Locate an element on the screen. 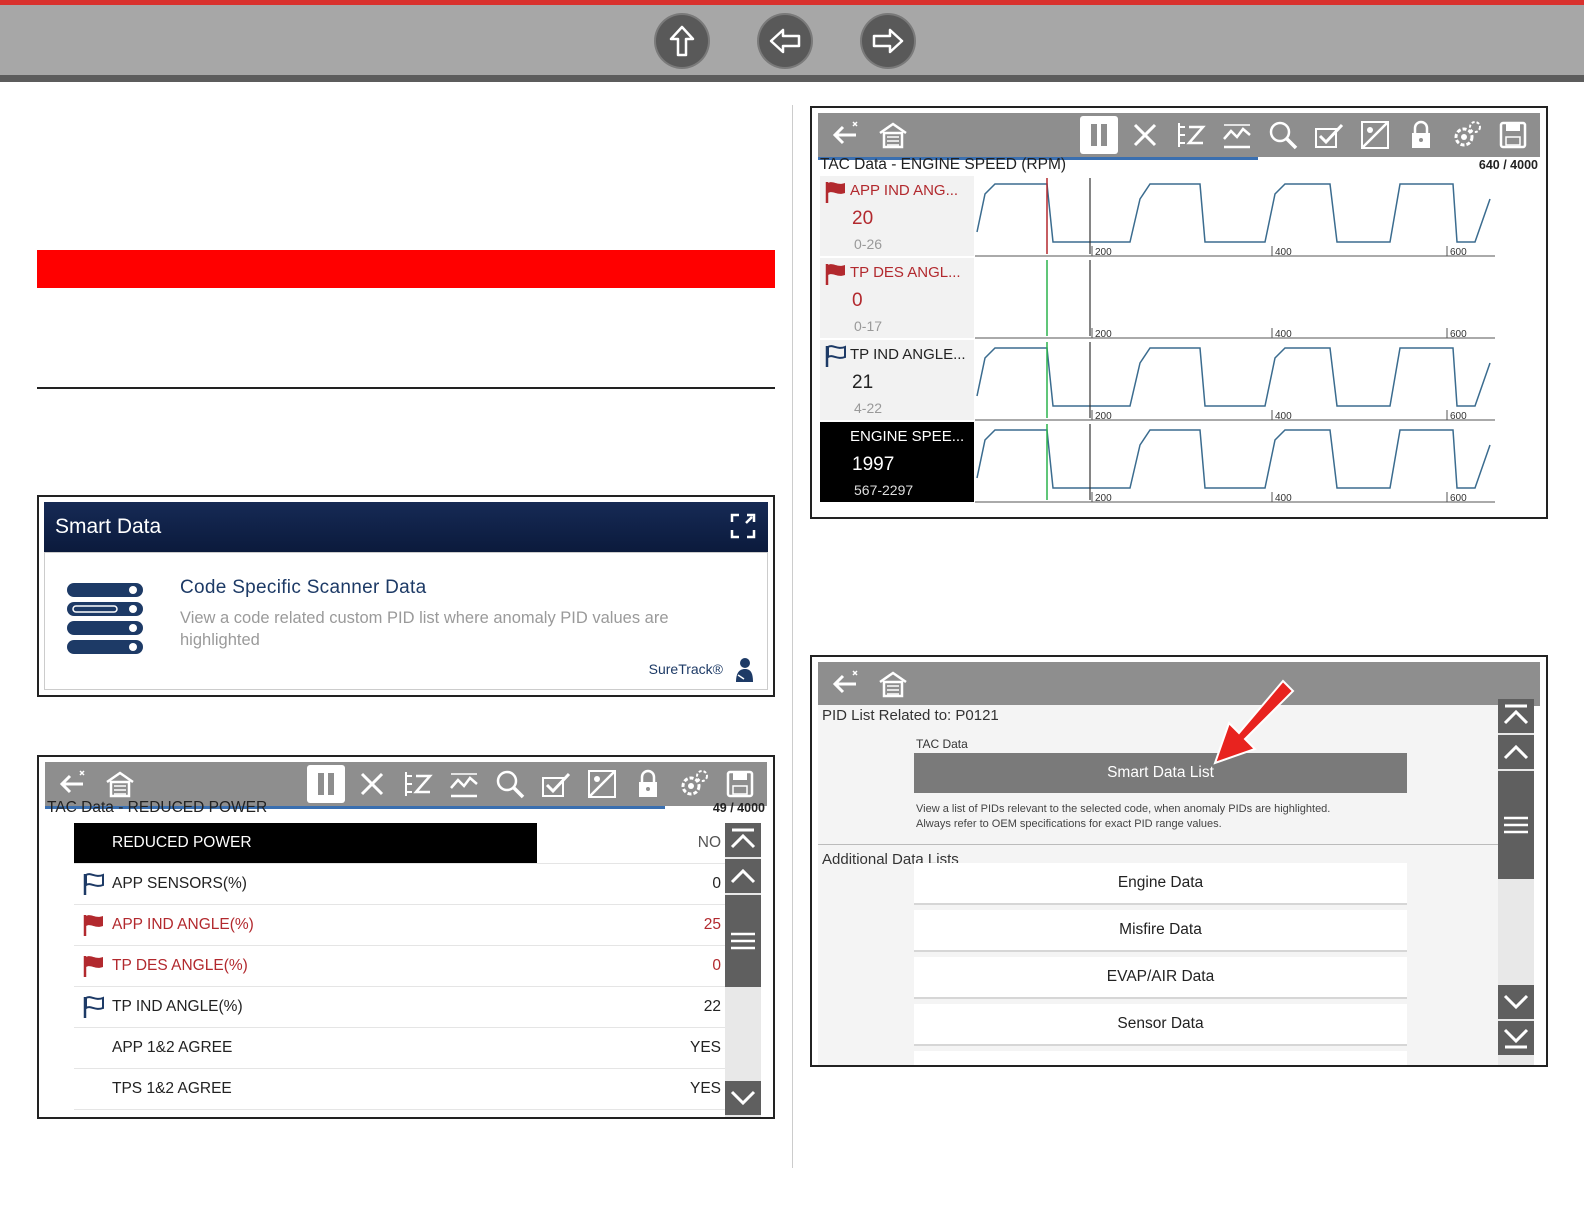 Image resolution: width=1584 pixels, height=1224 pixels. pid-row: TP IND ANGLE(%) 22 is located at coordinates (401, 1007).